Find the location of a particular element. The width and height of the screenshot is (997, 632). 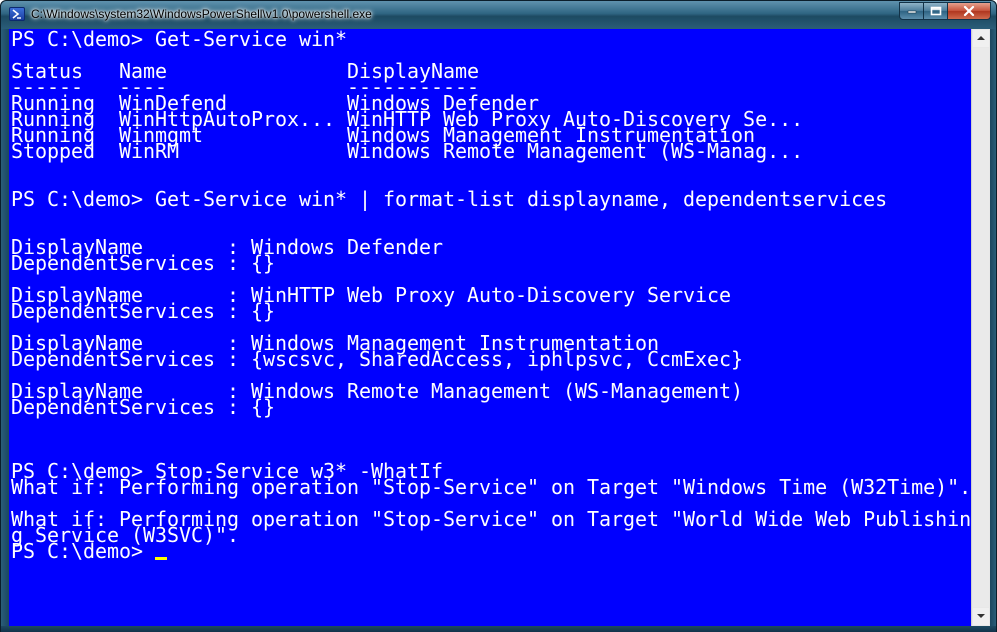

arrow-up-icon is located at coordinates (981, 38).